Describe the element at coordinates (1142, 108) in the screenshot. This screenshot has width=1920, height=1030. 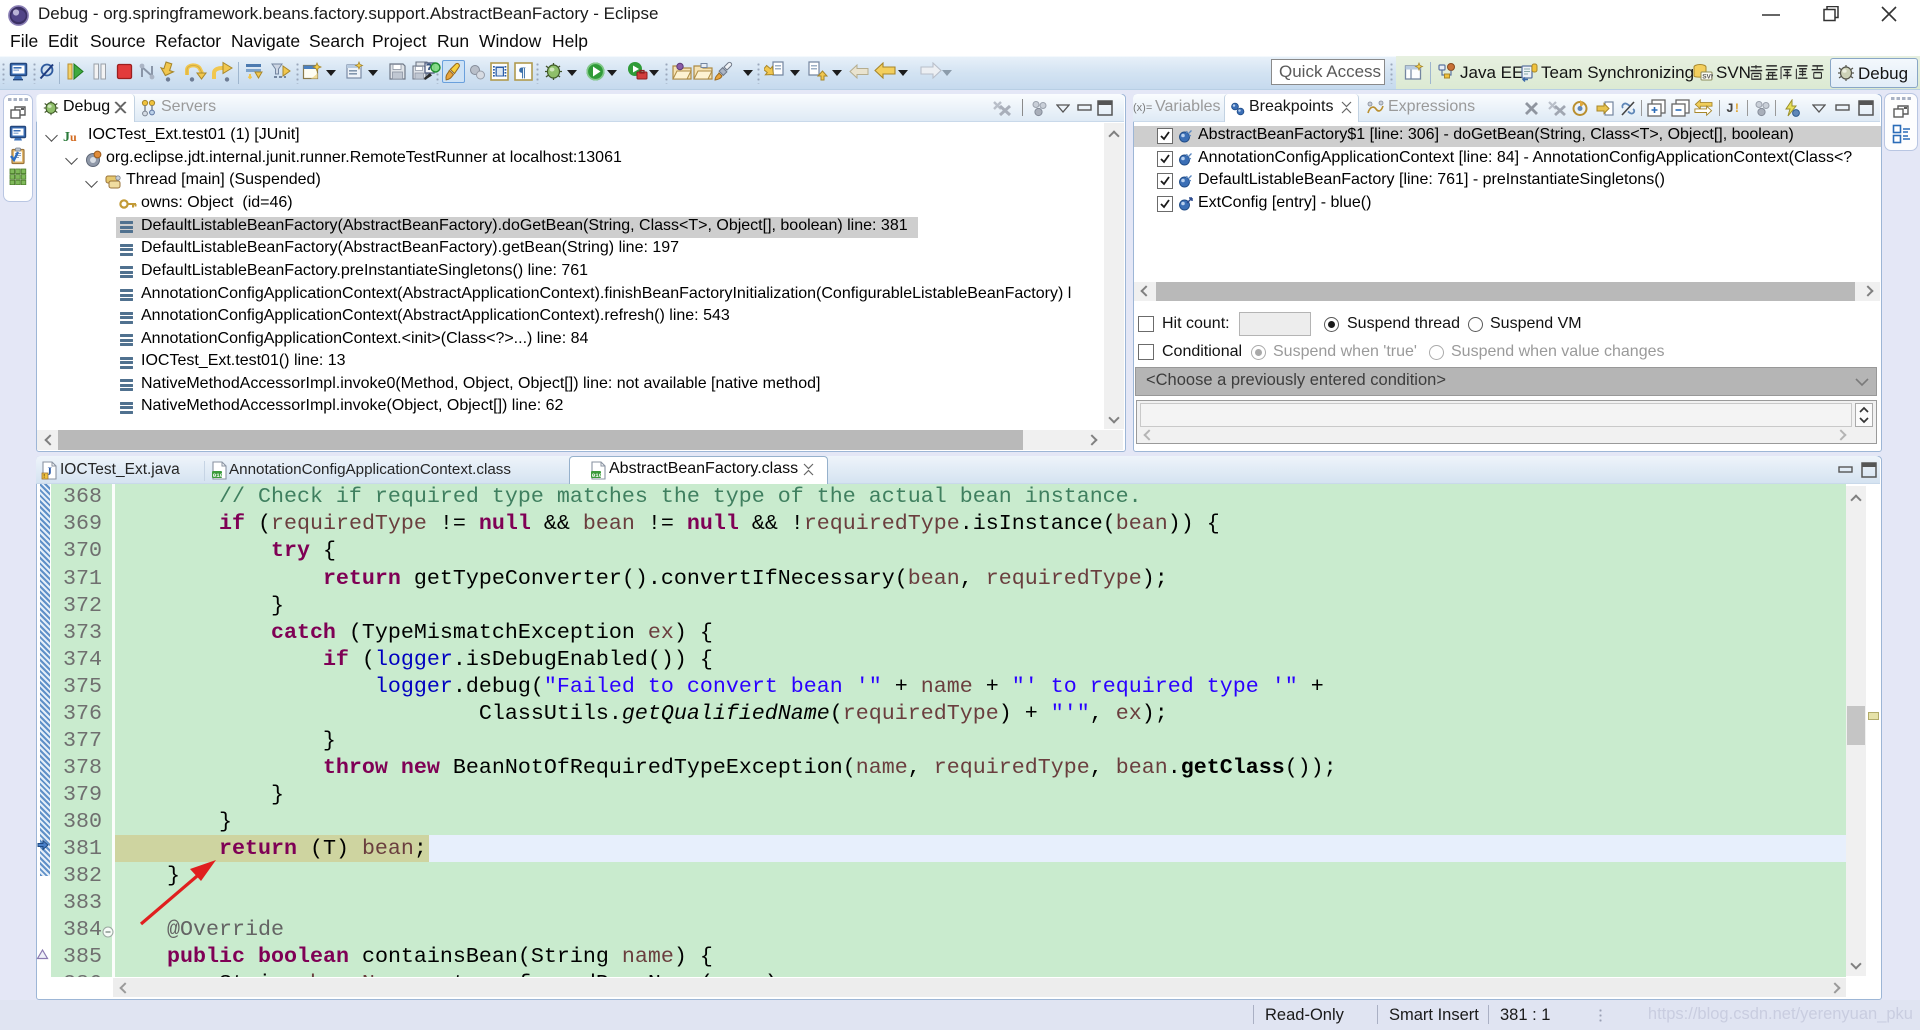
I see `svg-text: (x)=` at that location.